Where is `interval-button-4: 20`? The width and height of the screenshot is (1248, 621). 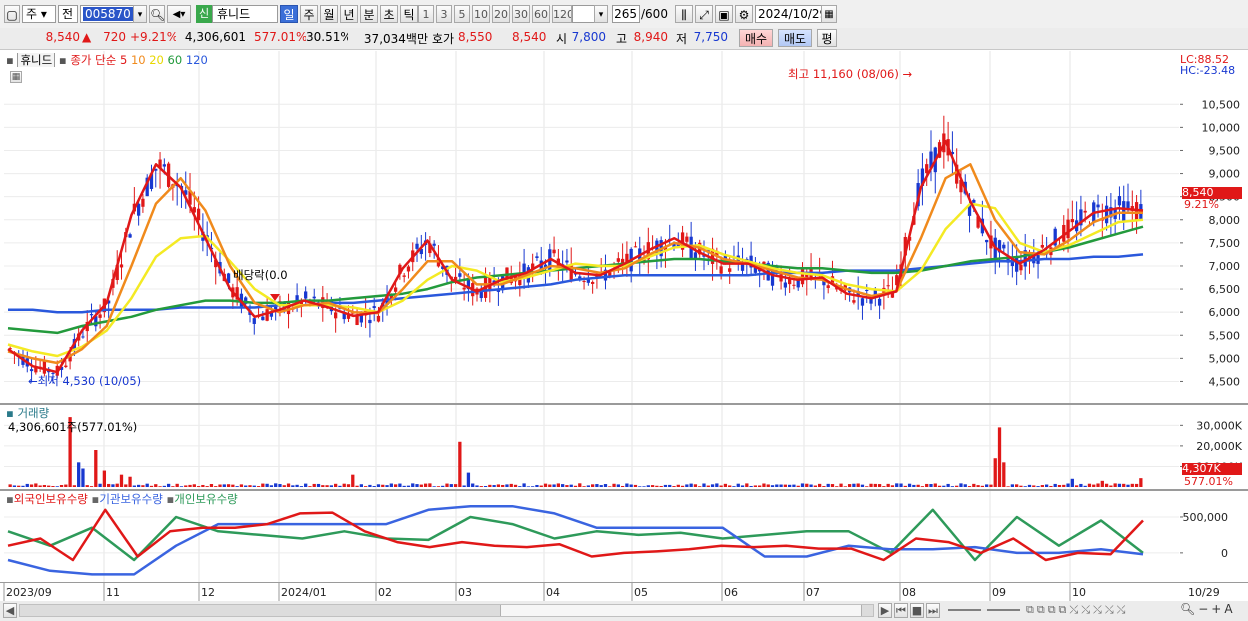
interval-button-4: 20 is located at coordinates (501, 14).